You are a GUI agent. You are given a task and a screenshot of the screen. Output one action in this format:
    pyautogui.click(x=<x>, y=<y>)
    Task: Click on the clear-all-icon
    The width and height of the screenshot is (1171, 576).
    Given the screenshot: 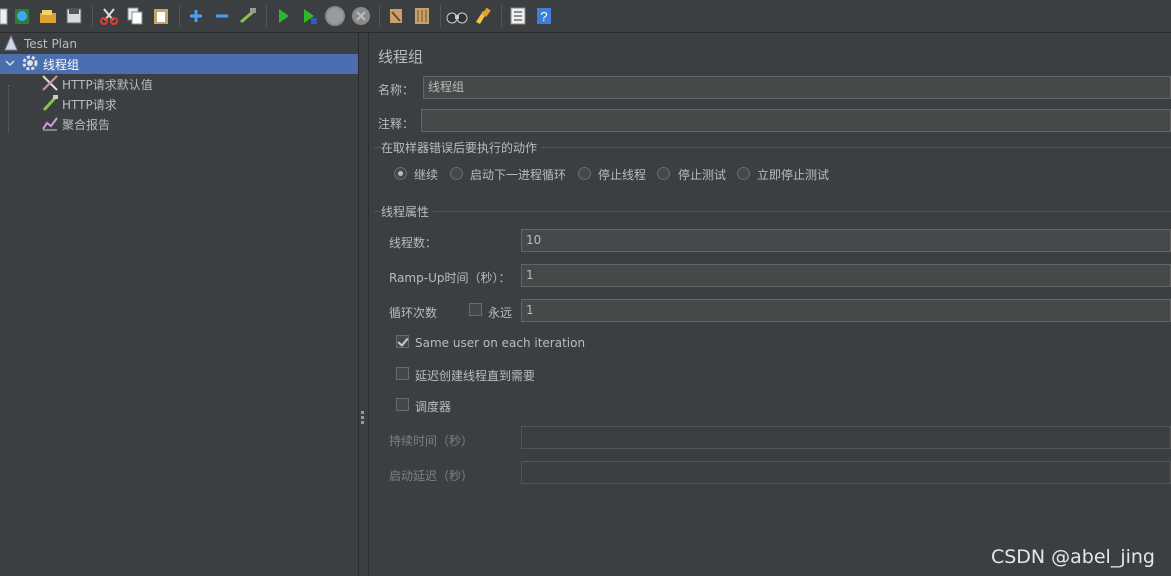 What is the action you would take?
    pyautogui.click(x=422, y=16)
    